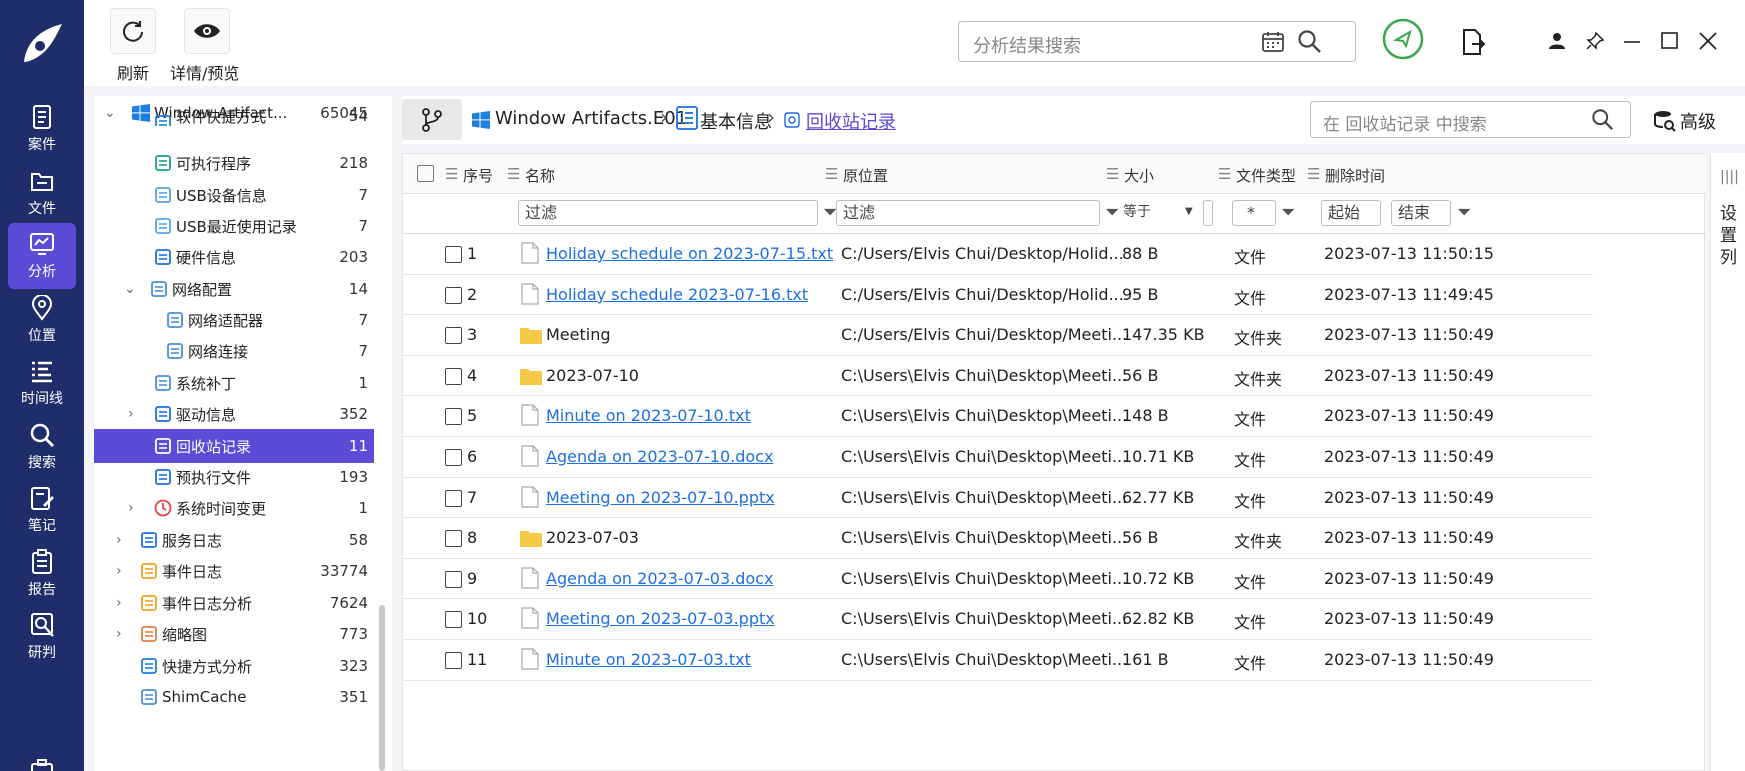 The image size is (1745, 771). What do you see at coordinates (865, 175) in the screenshot?
I see `column-header-location: 原位置` at bounding box center [865, 175].